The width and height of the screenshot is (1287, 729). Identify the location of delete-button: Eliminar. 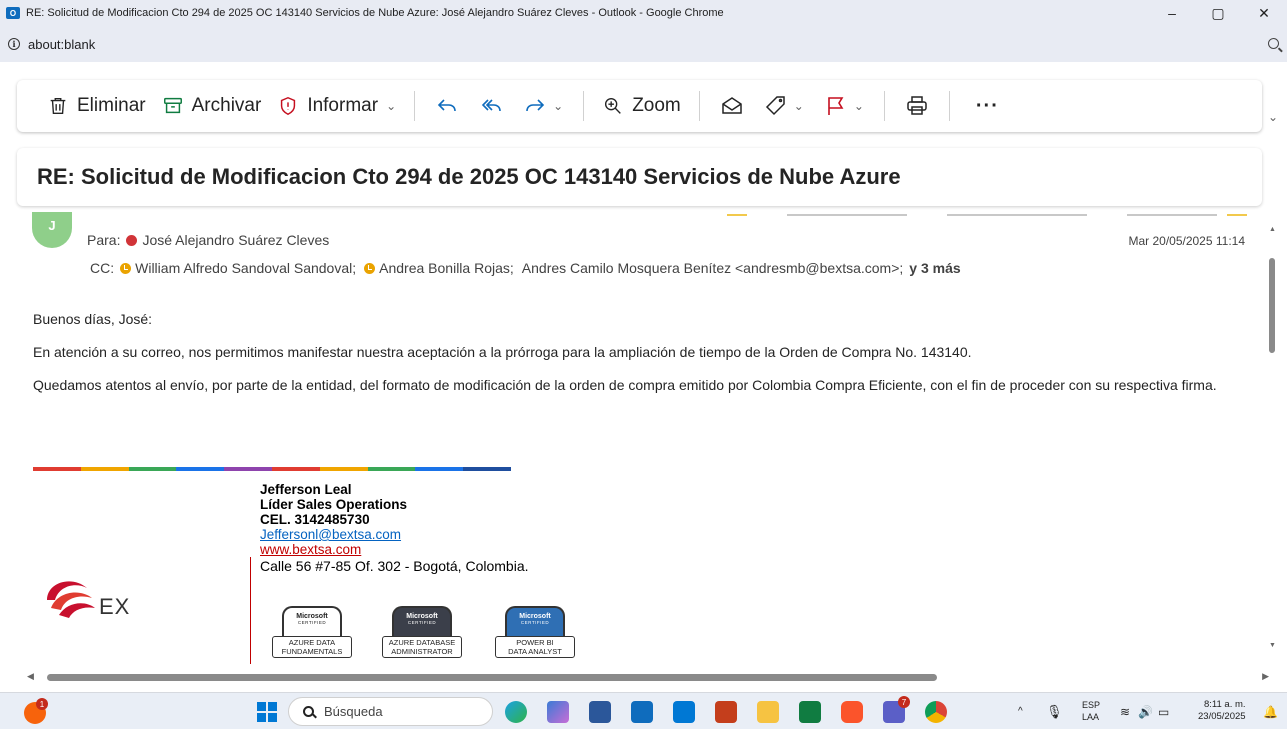
(96, 106).